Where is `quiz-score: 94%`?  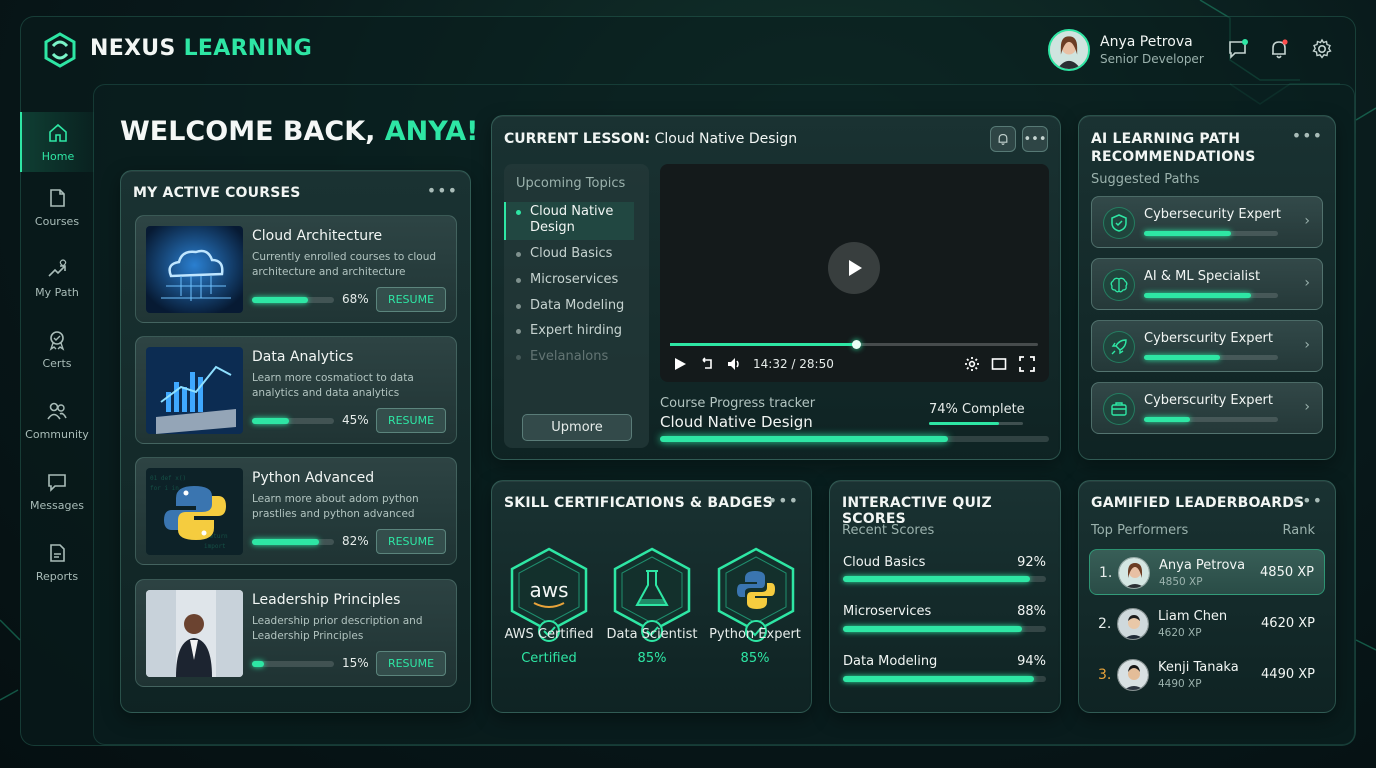 quiz-score: 94% is located at coordinates (1031, 661).